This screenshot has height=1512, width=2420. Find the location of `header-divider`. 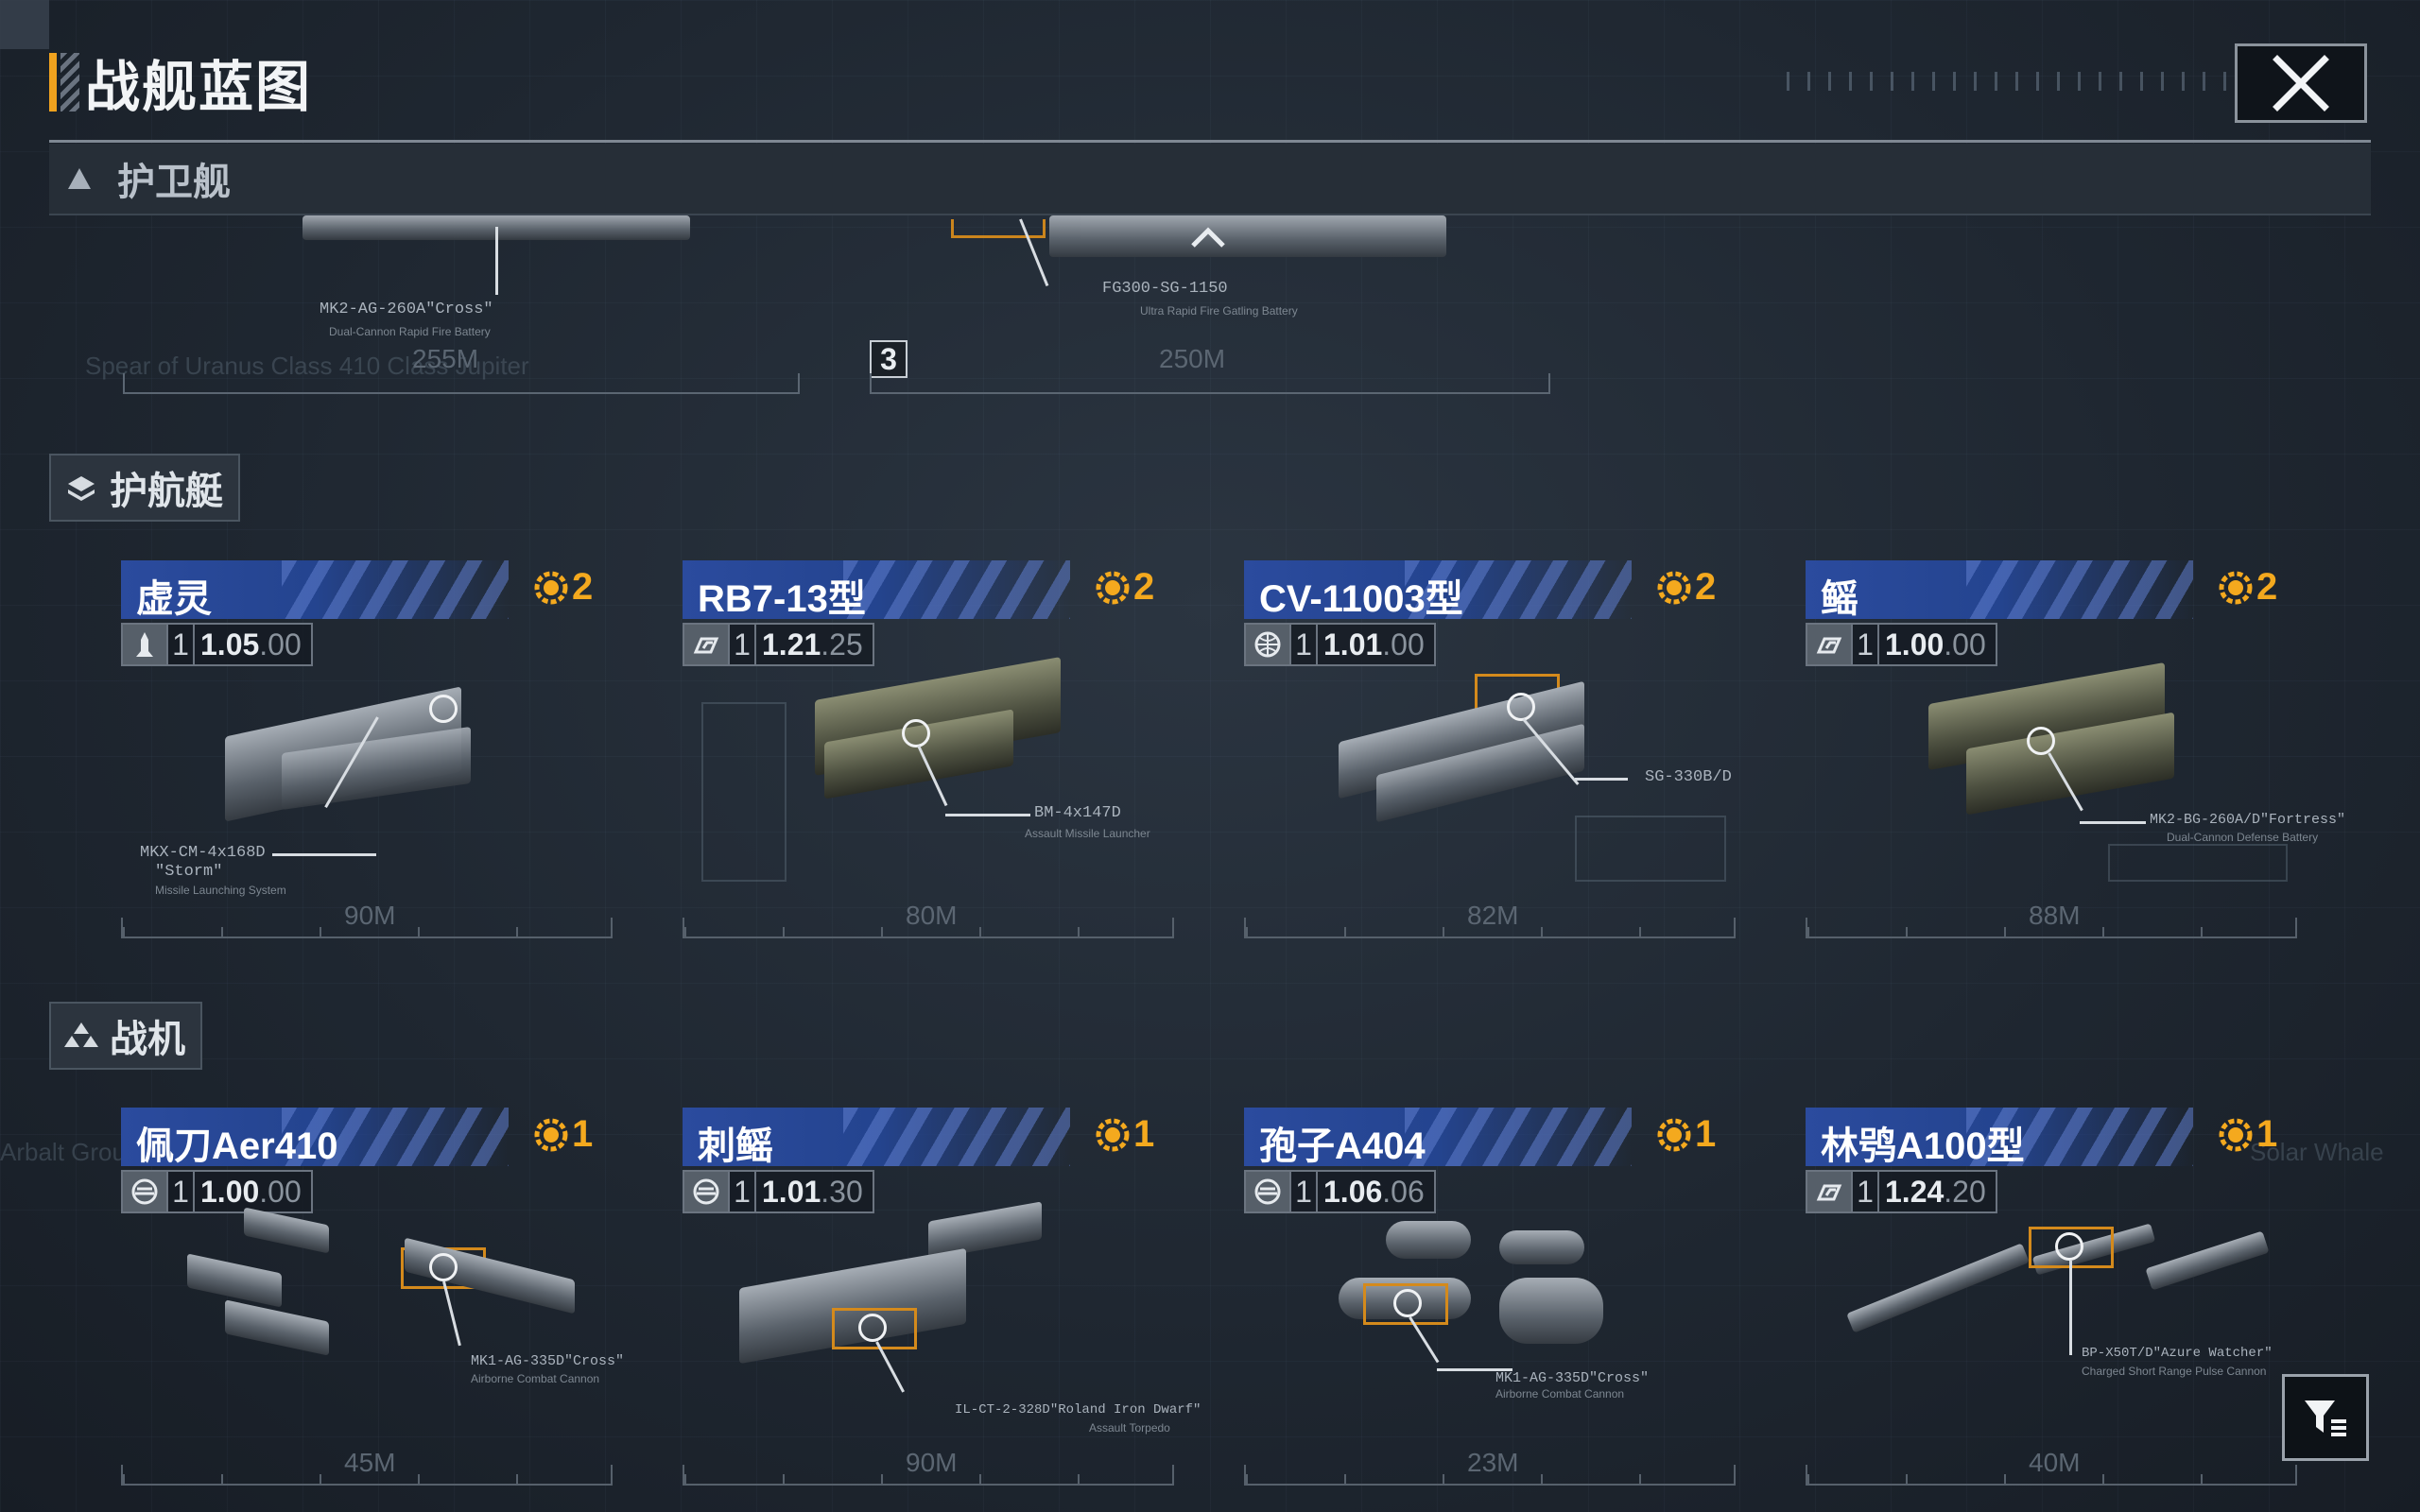

header-divider is located at coordinates (1210, 141).